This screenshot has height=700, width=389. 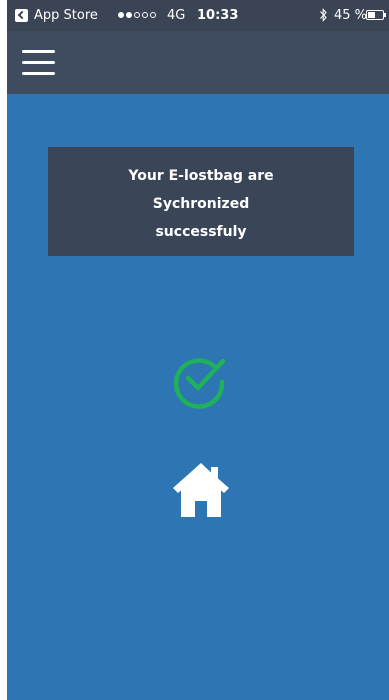 What do you see at coordinates (198, 62) in the screenshot?
I see `top-navbar` at bounding box center [198, 62].